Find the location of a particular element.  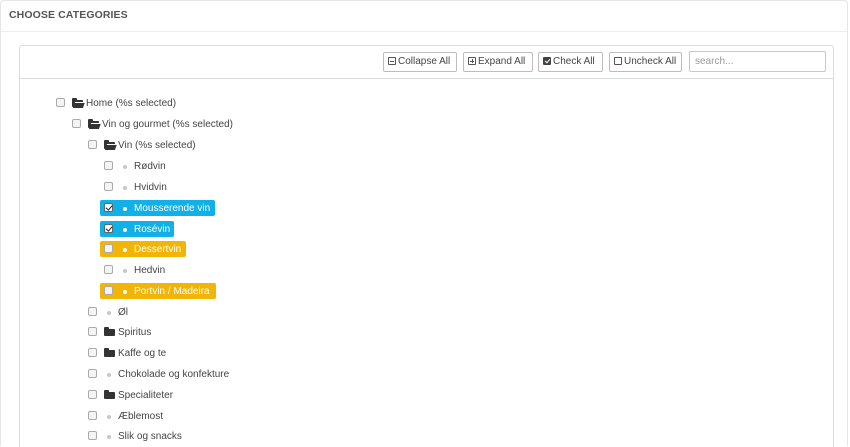

tree-node: Slik og snacks is located at coordinates (416, 436).